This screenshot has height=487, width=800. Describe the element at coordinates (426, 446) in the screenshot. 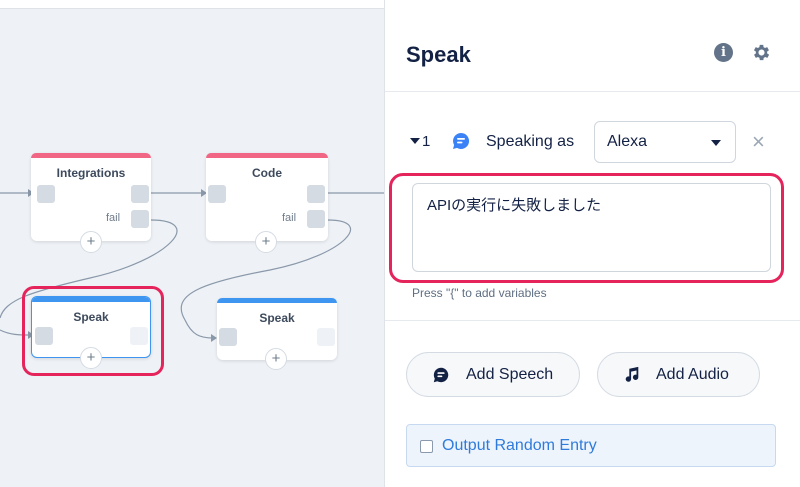

I see `random-entry-checkbox` at that location.